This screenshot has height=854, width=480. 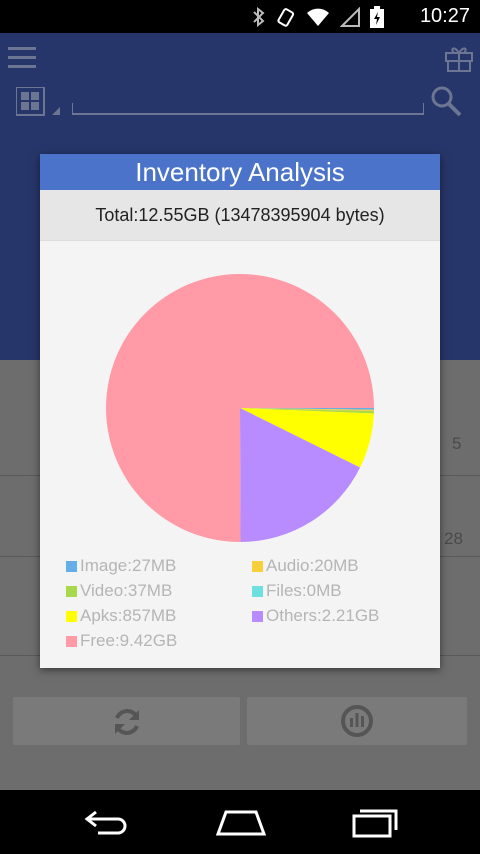 I want to click on search-icon, so click(x=446, y=103).